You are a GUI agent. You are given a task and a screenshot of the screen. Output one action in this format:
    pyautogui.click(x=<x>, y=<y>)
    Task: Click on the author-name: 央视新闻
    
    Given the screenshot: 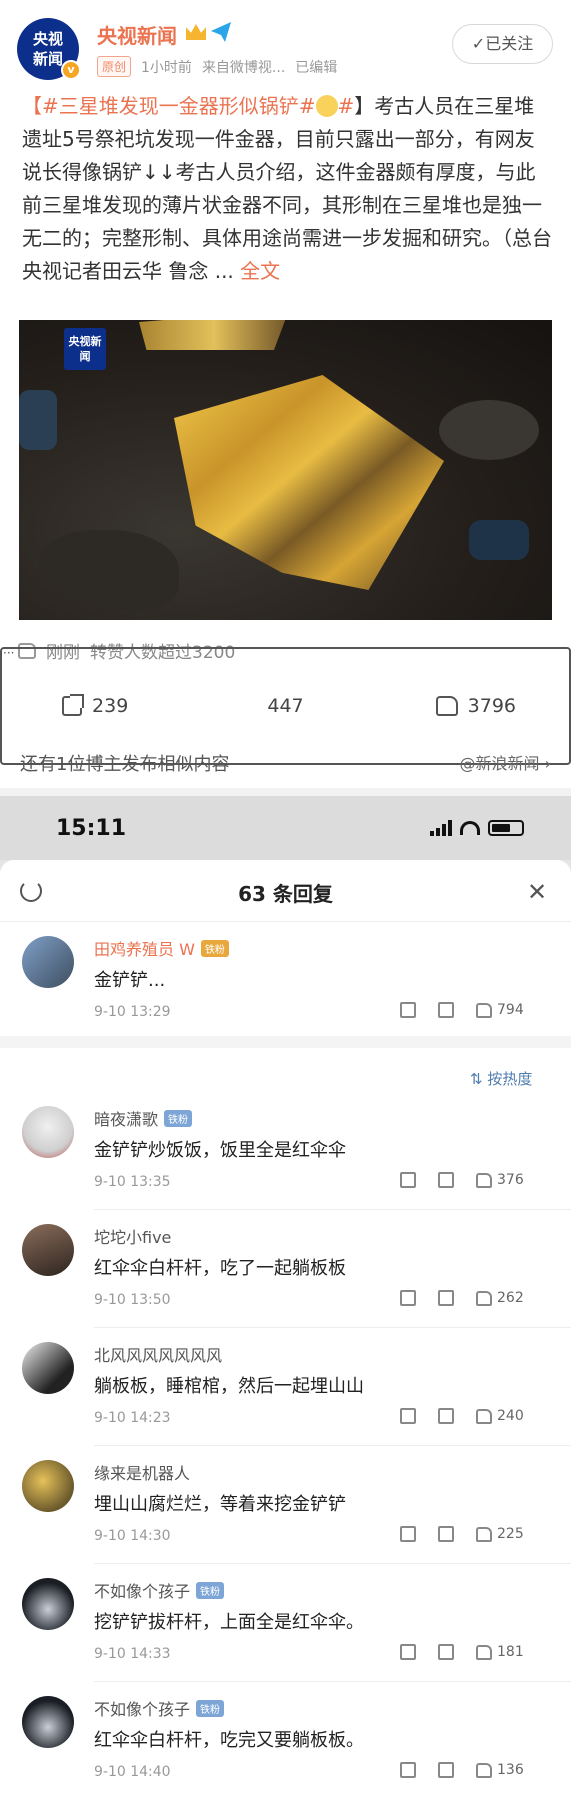 What is the action you would take?
    pyautogui.click(x=137, y=34)
    